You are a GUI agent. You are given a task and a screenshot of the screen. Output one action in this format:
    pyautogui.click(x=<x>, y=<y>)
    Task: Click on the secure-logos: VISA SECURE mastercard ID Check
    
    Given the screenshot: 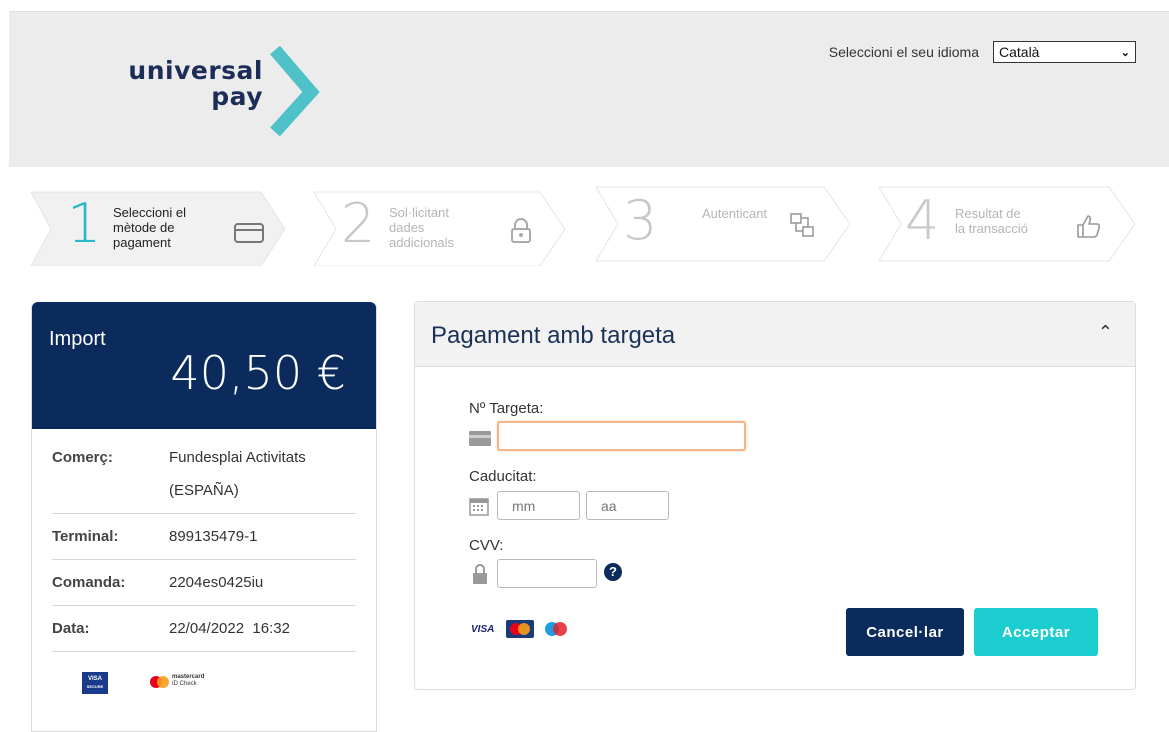 What is the action you would take?
    pyautogui.click(x=204, y=682)
    